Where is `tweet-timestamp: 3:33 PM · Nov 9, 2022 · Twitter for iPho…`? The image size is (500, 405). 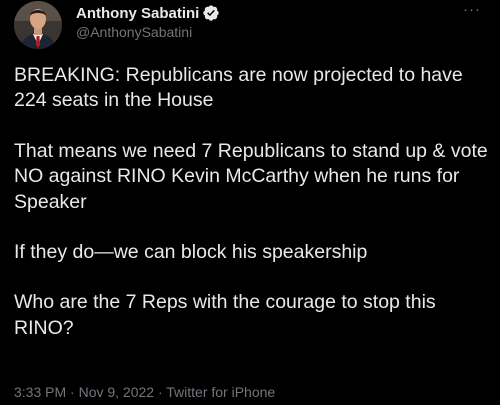
tweet-timestamp: 3:33 PM · Nov 9, 2022 · Twitter for iPho… is located at coordinates (144, 392).